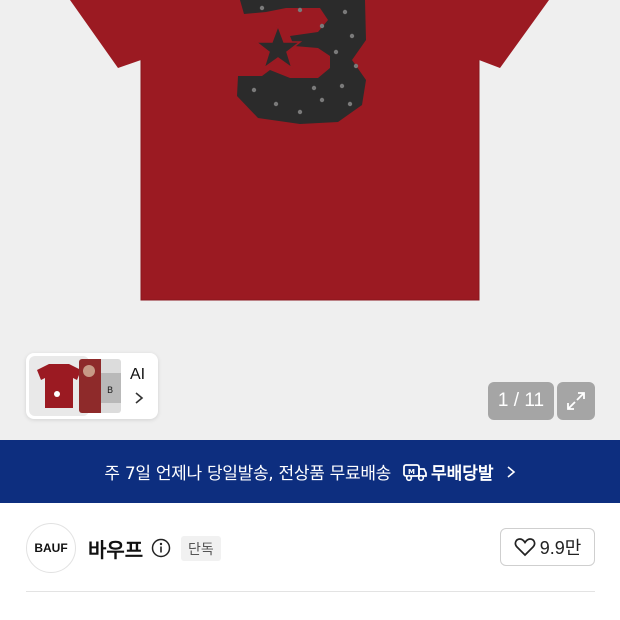 This screenshot has height=620, width=620. I want to click on thumbnail-model: B, so click(100, 386).